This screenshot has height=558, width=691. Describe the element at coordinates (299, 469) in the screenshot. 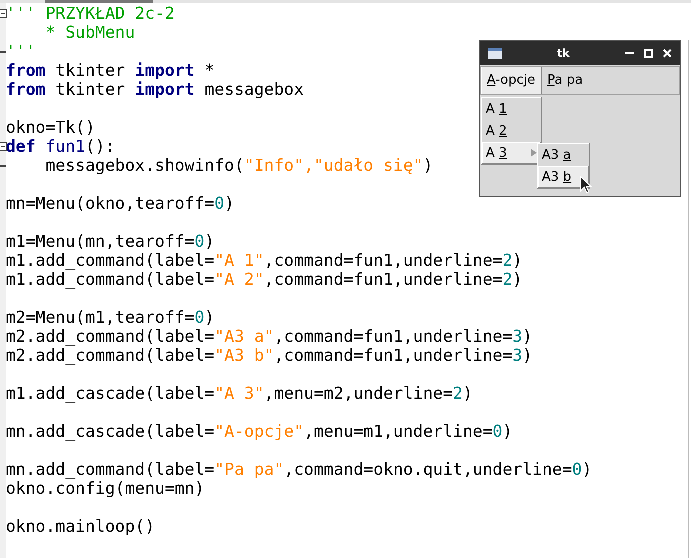

I see `code-line: mn.add_command(label="Pa pa",command=okno.quit,underline=0)` at that location.